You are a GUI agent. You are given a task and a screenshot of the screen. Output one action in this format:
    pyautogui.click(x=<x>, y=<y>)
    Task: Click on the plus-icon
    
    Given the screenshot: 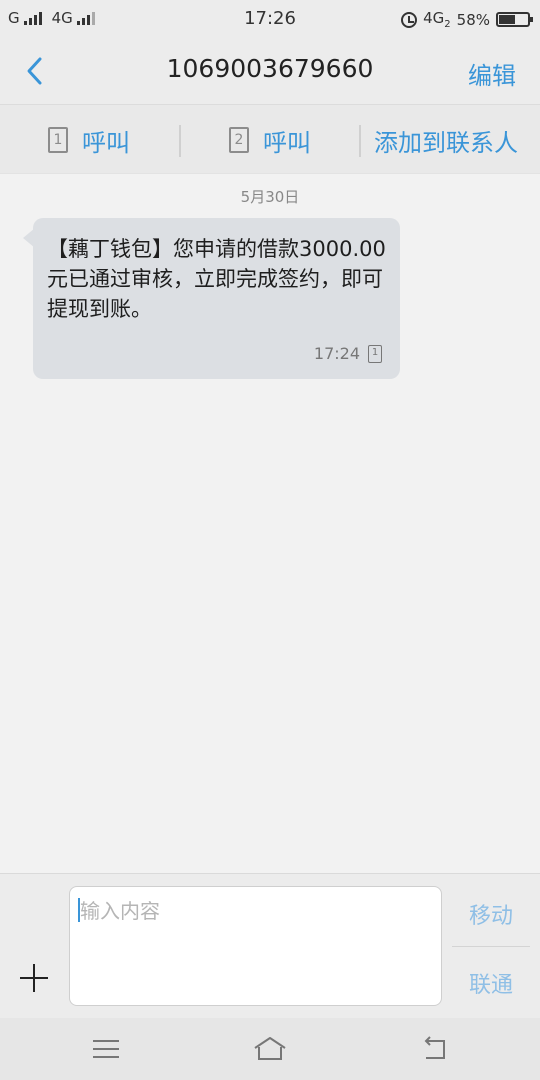 What is the action you would take?
    pyautogui.click(x=34, y=978)
    